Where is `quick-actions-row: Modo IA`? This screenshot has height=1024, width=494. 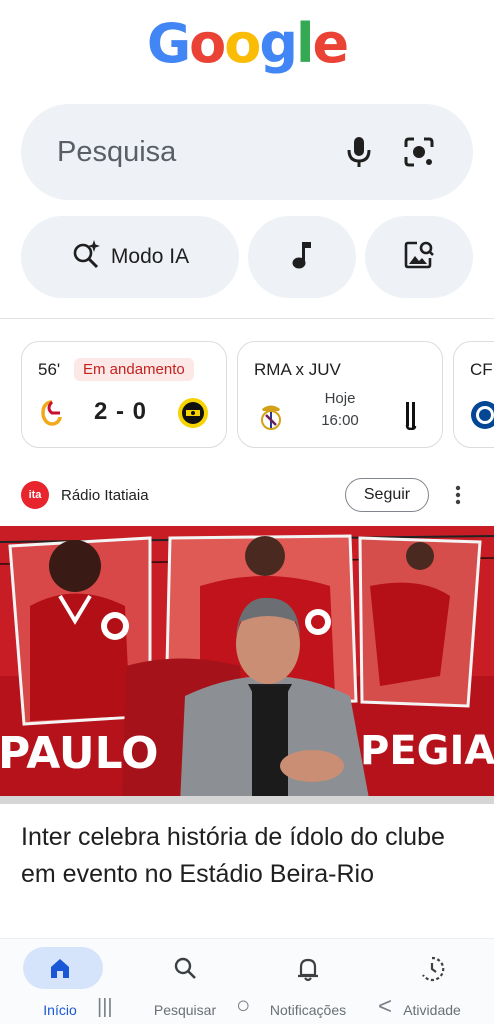 quick-actions-row: Modo IA is located at coordinates (247, 257).